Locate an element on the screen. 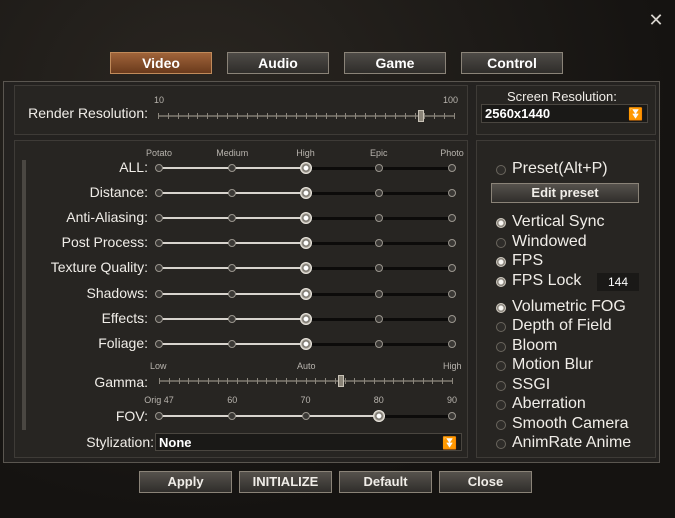  fov-tick-label: Orig 47 is located at coordinates (159, 400).